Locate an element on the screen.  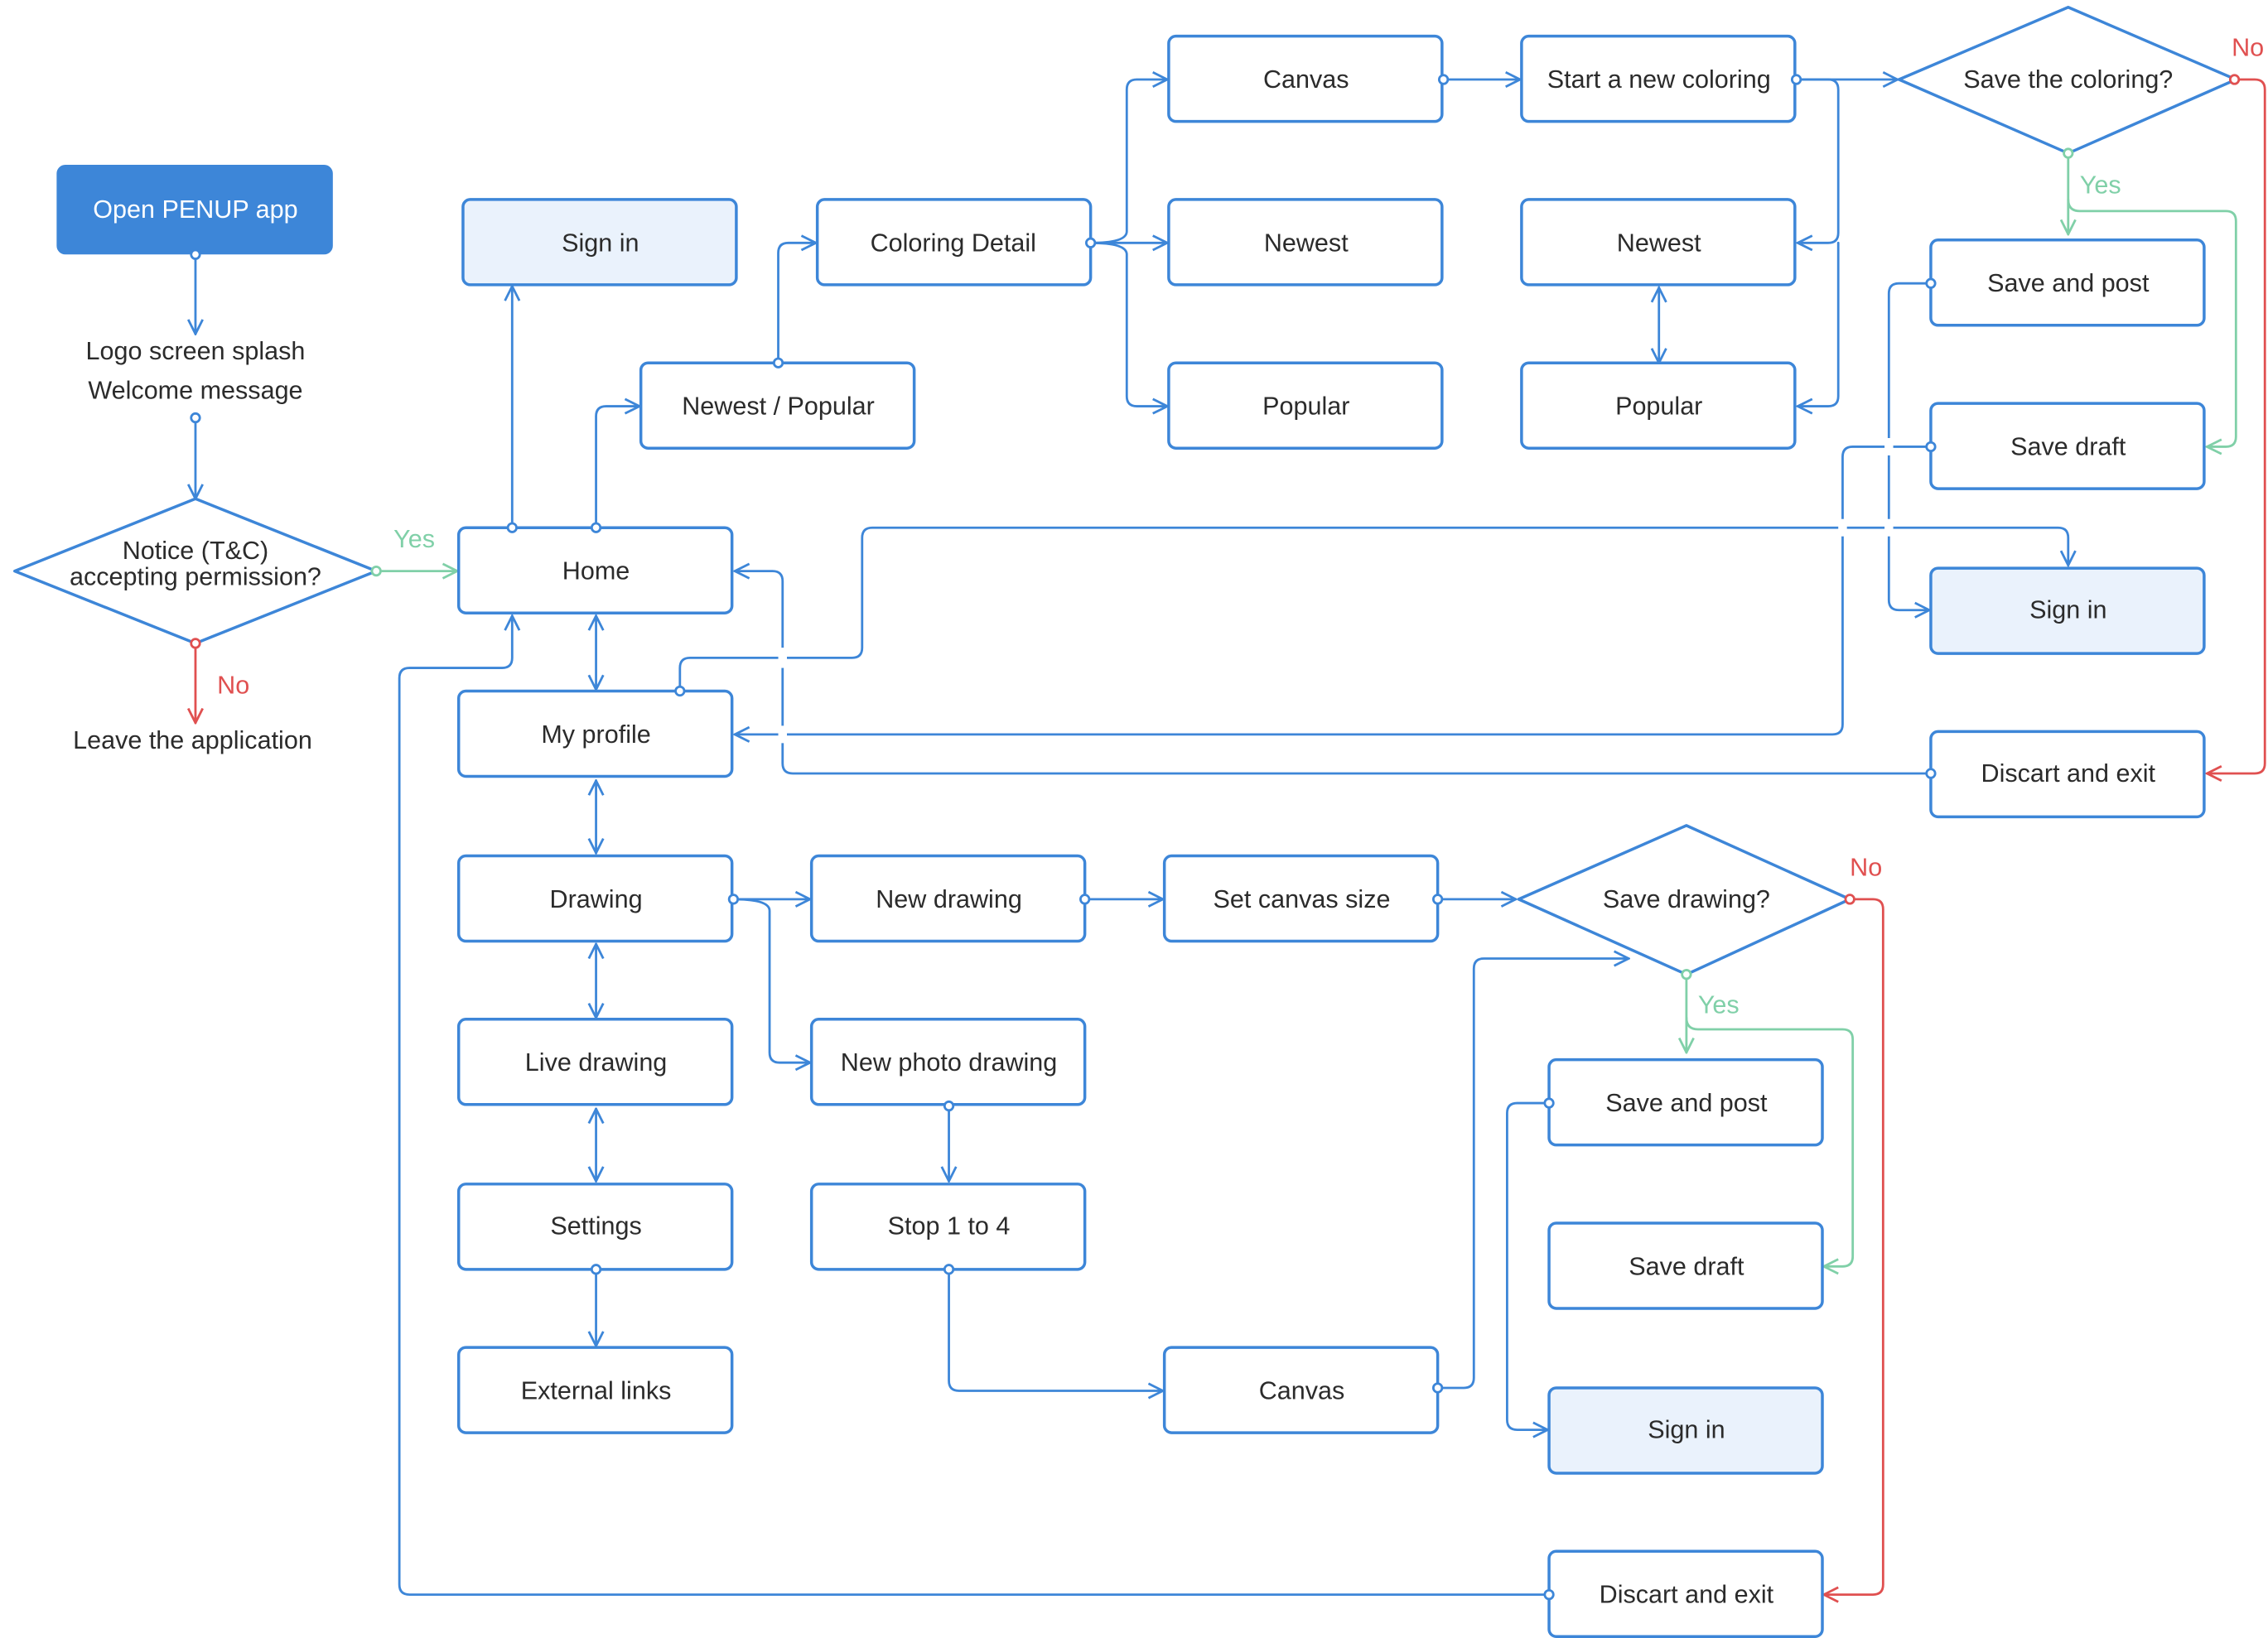
label-drawing-no: No is located at coordinates (1866, 867).